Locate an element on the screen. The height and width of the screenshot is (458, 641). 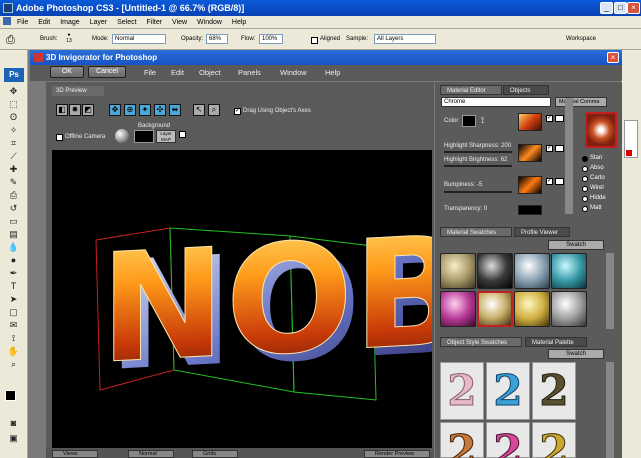
drag-axes-checkbox: ✓ is located at coordinates (237, 111).